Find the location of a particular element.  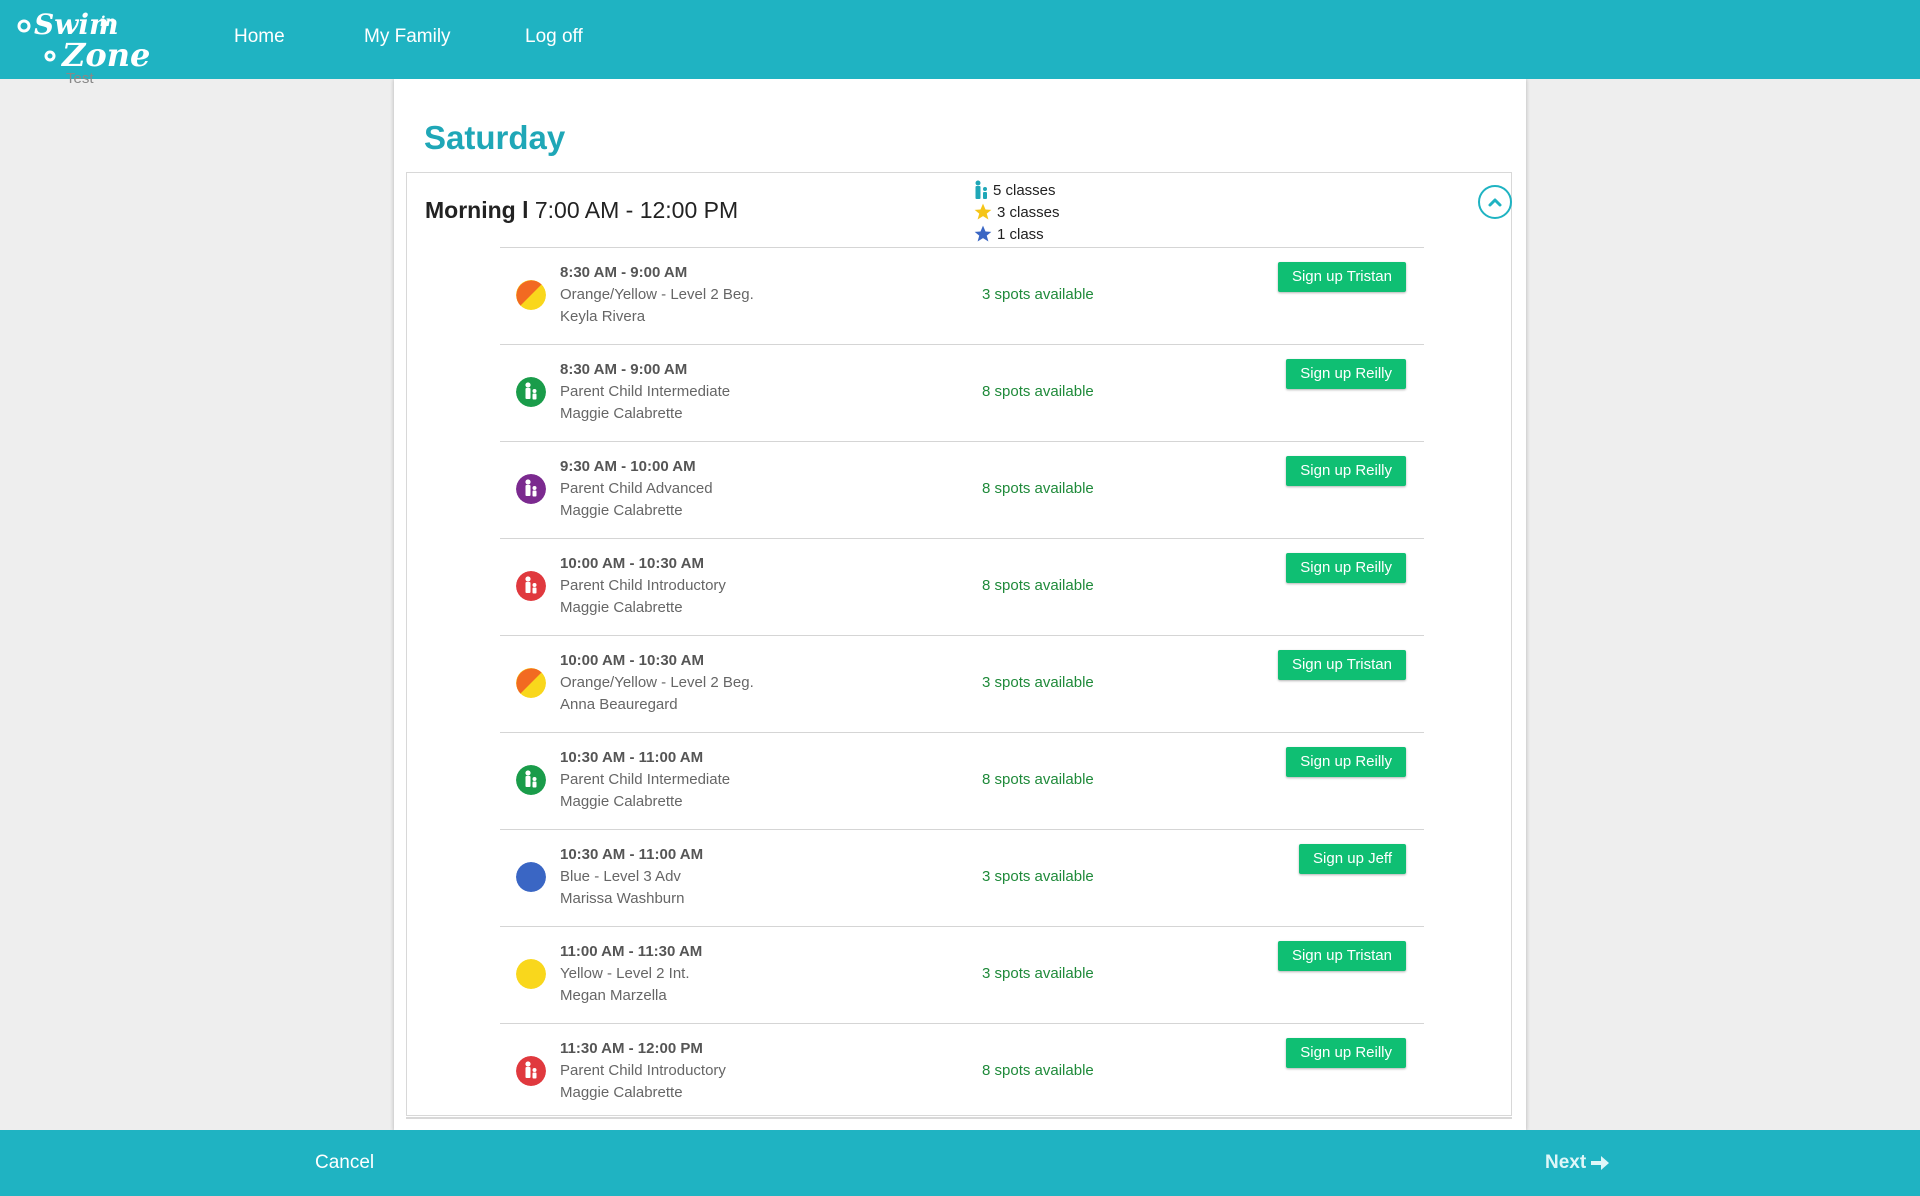

chevron-up-icon is located at coordinates (1495, 202).